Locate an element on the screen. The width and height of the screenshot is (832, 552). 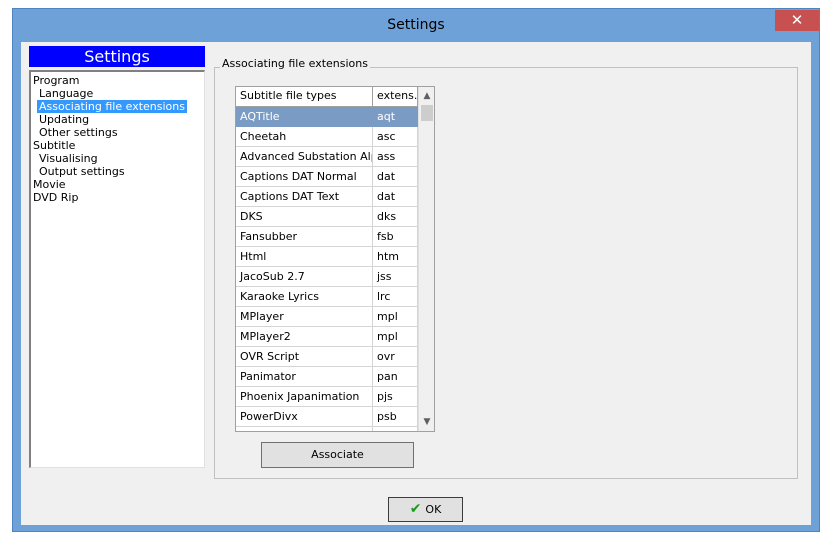
file-type-cell: Fansubber is located at coordinates (304, 237).